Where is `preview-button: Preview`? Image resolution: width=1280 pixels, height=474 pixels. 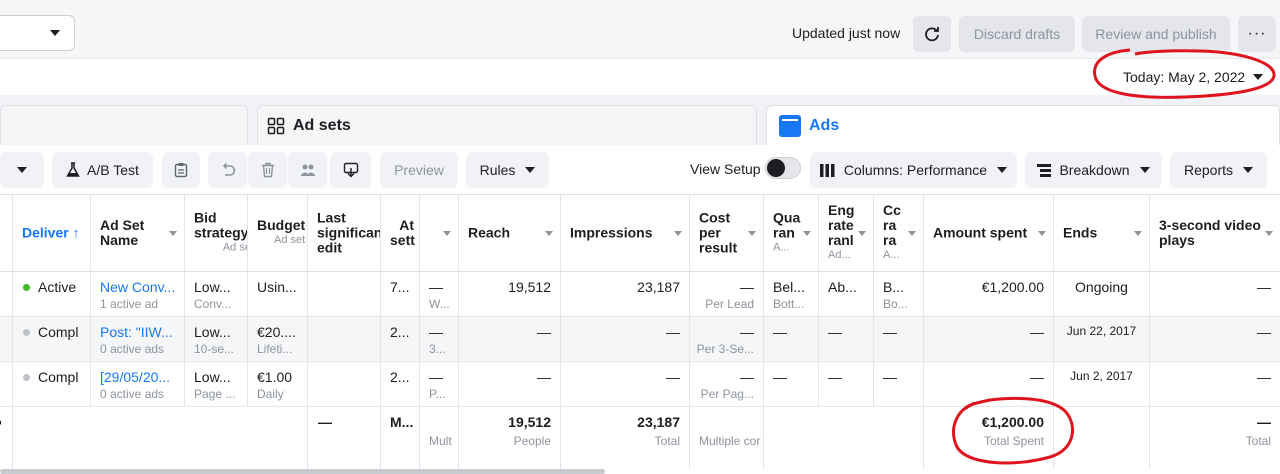
preview-button: Preview is located at coordinates (419, 170).